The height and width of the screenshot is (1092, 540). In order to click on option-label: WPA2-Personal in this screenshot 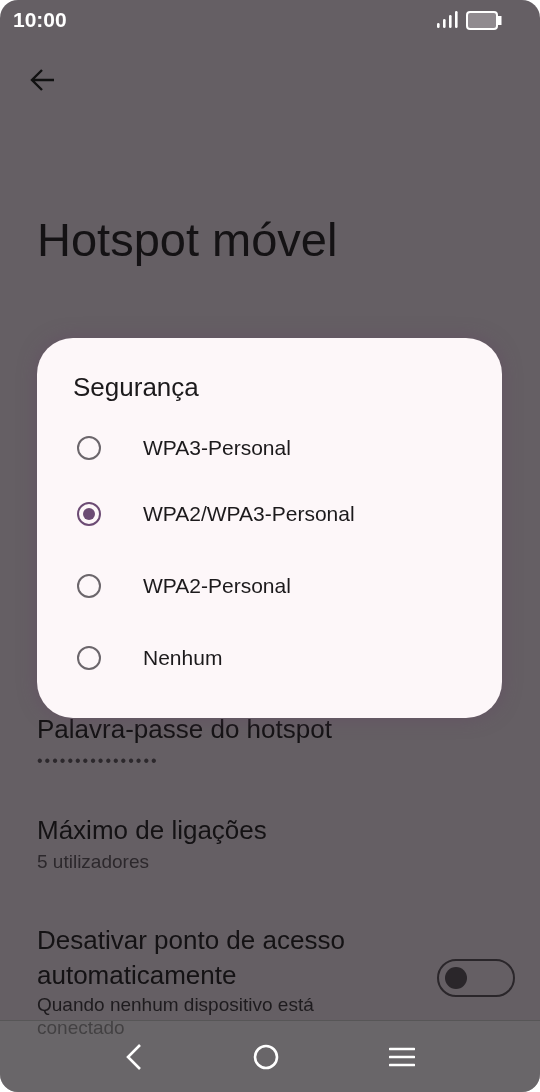, I will do `click(217, 586)`.